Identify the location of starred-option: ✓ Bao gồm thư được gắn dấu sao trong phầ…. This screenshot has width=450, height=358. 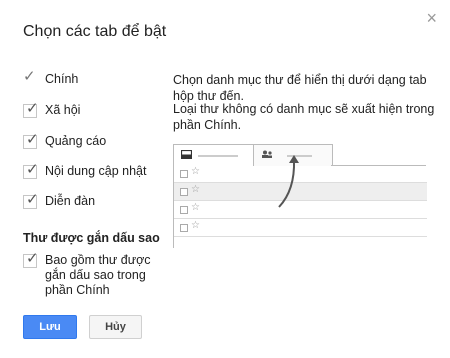
(94, 274).